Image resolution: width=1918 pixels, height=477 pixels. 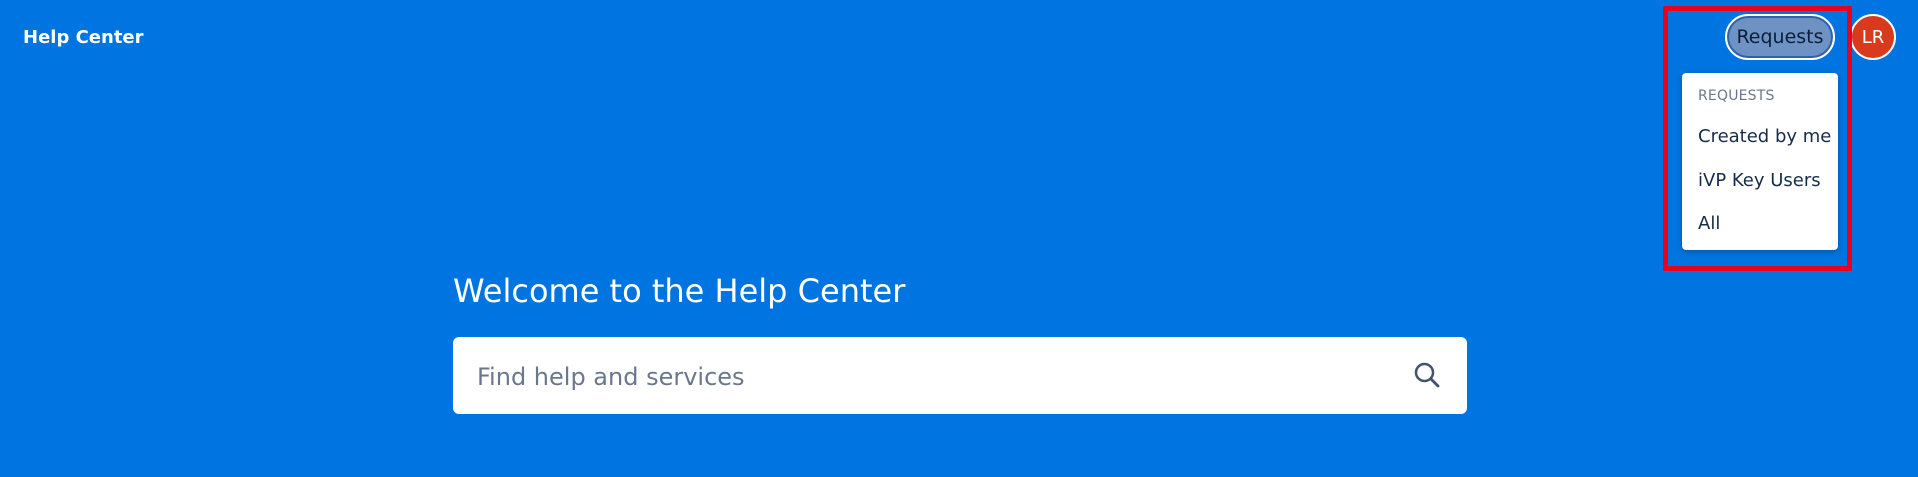 What do you see at coordinates (1736, 96) in the screenshot?
I see `requests-menu-heading: REQUESTS` at bounding box center [1736, 96].